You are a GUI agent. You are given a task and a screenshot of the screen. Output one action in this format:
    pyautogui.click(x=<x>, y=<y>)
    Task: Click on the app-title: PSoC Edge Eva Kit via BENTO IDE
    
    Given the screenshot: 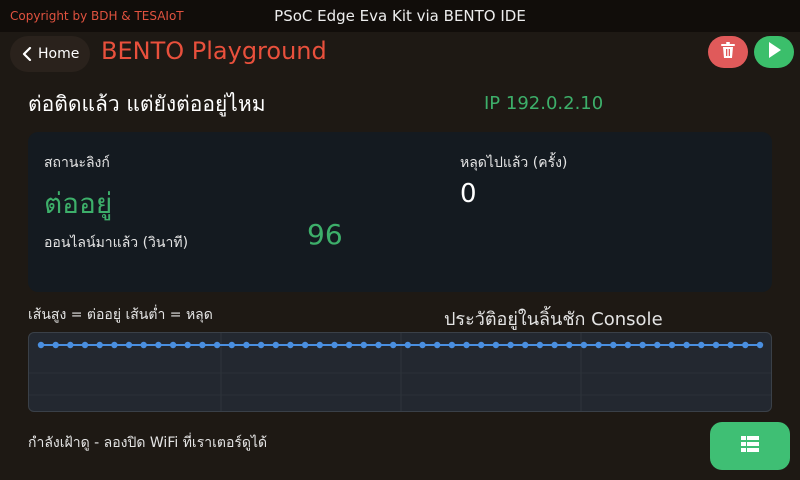 What is the action you would take?
    pyautogui.click(x=400, y=16)
    